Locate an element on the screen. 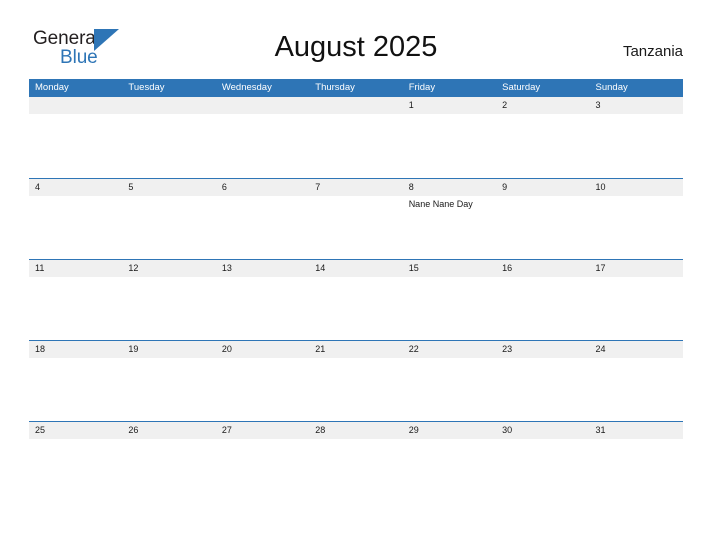 The height and width of the screenshot is (550, 712). day-number: 22 is located at coordinates (413, 349).